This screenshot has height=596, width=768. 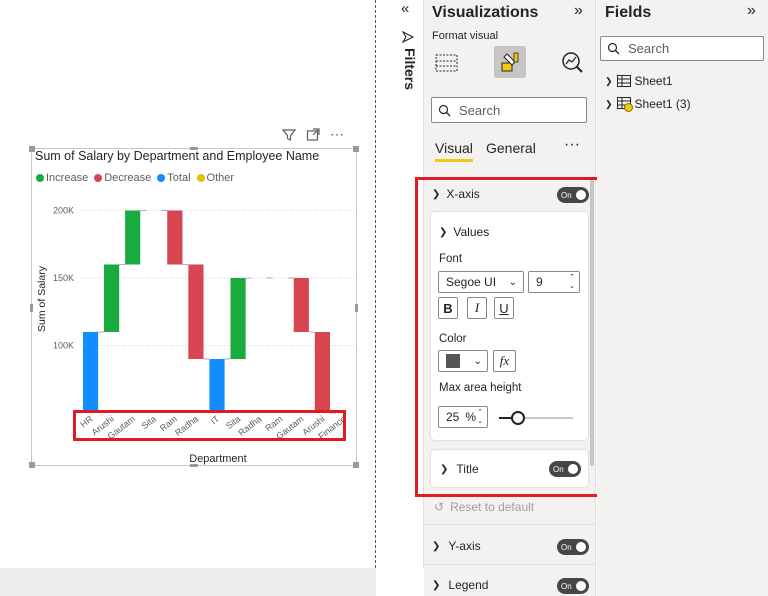 What do you see at coordinates (485, 12) in the screenshot?
I see `visualizations-title: Visualizations` at bounding box center [485, 12].